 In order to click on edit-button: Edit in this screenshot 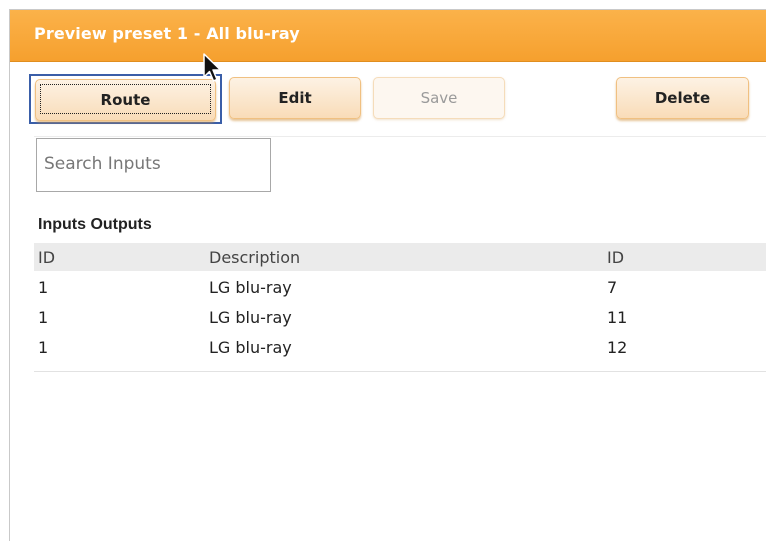, I will do `click(295, 98)`.